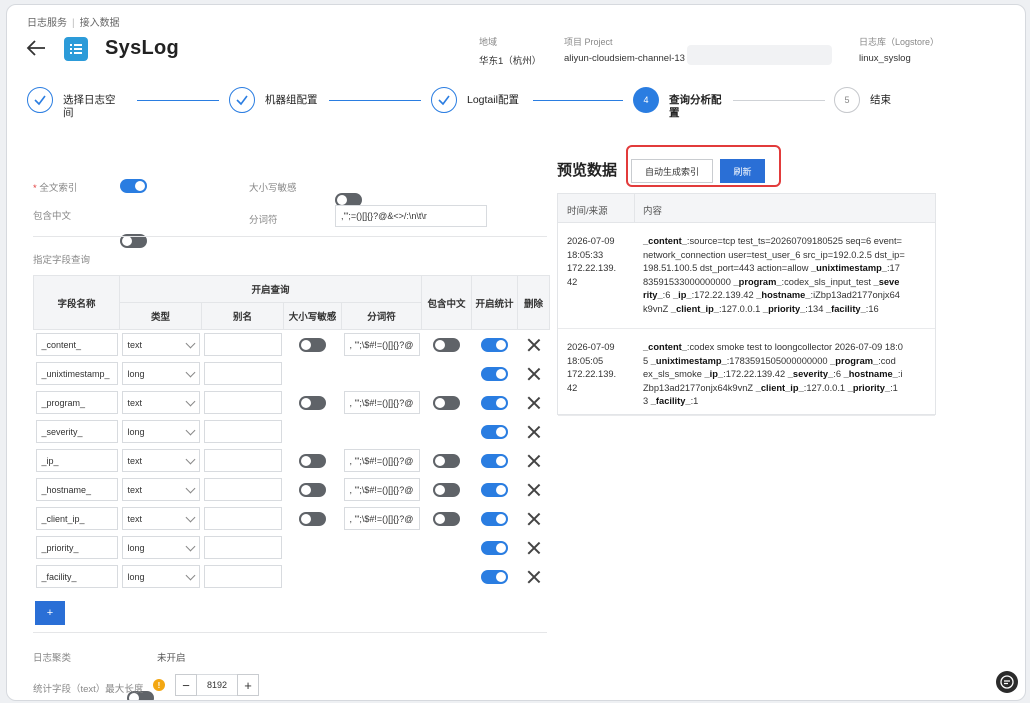 This screenshot has height=703, width=1030. I want to click on field-name-input: _severity_, so click(76, 431).